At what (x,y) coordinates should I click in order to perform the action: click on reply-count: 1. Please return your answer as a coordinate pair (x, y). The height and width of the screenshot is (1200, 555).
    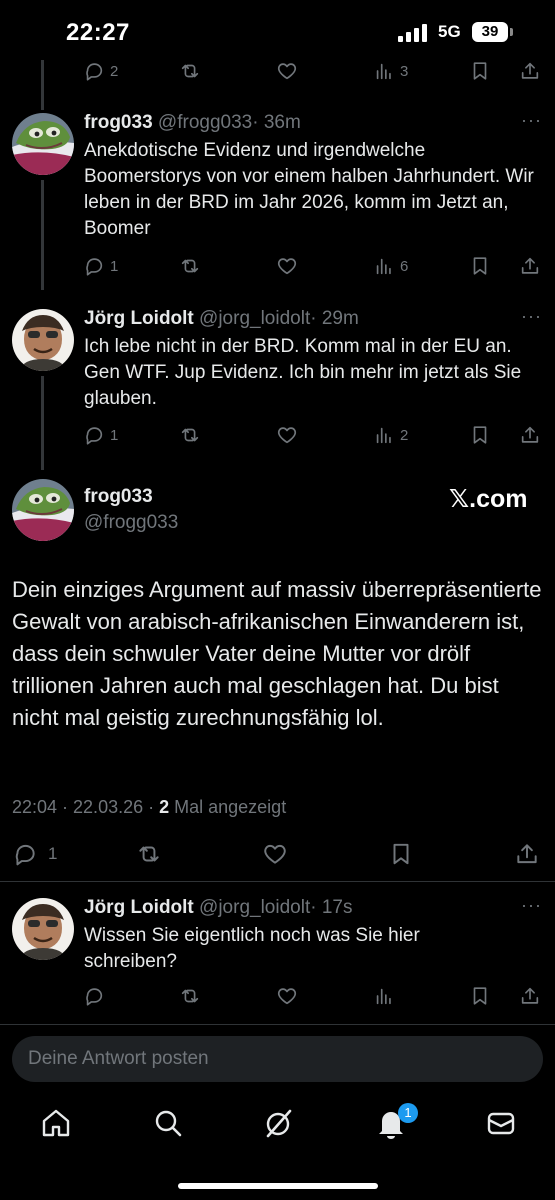
    Looking at the image, I should click on (114, 266).